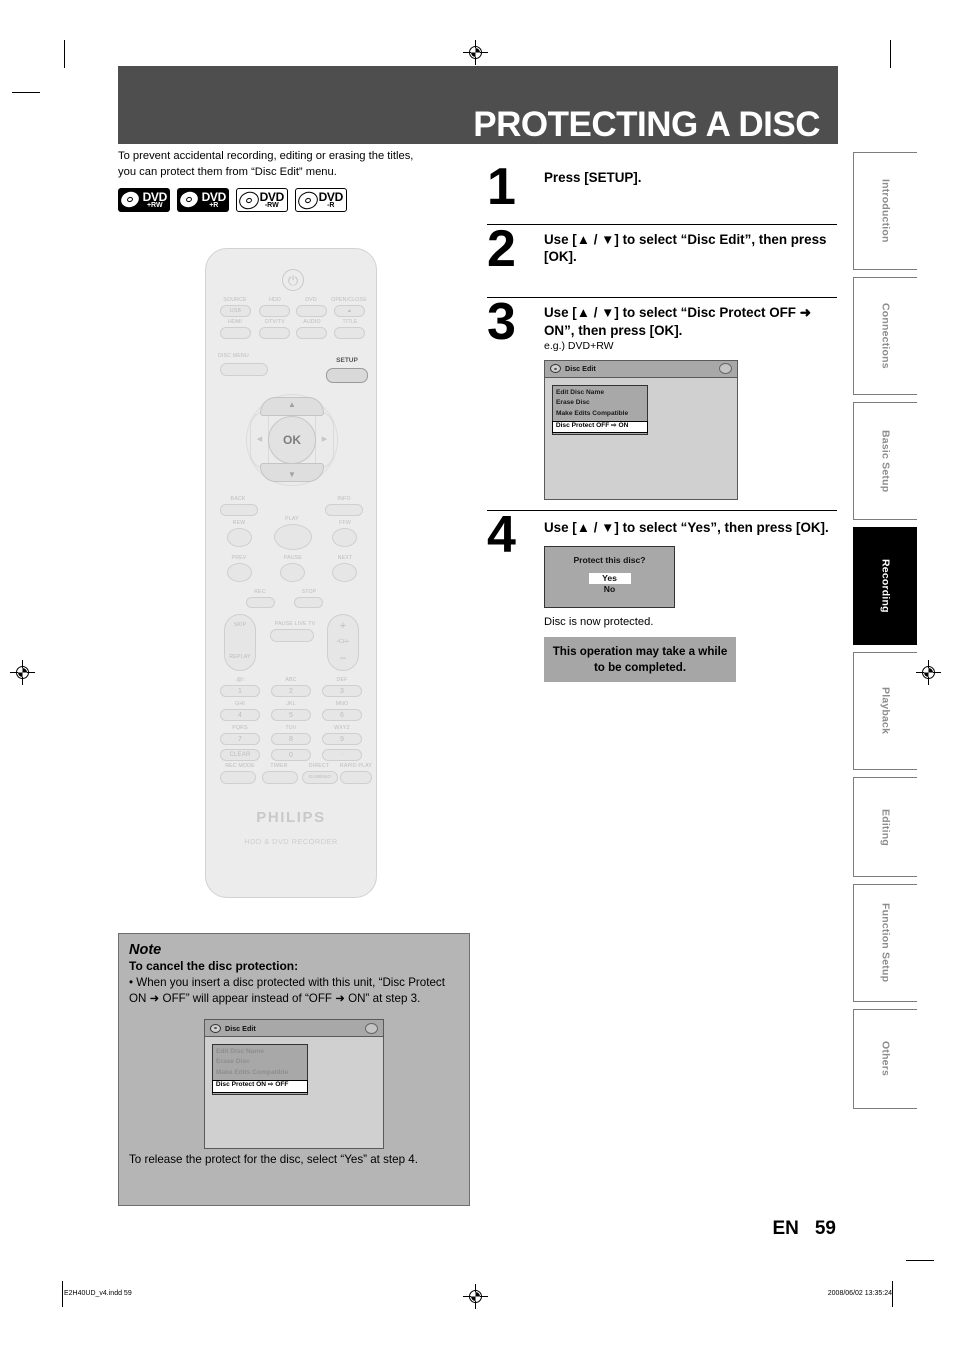 The width and height of the screenshot is (954, 1351). What do you see at coordinates (344, 537) in the screenshot?
I see `remote-button-ffw` at bounding box center [344, 537].